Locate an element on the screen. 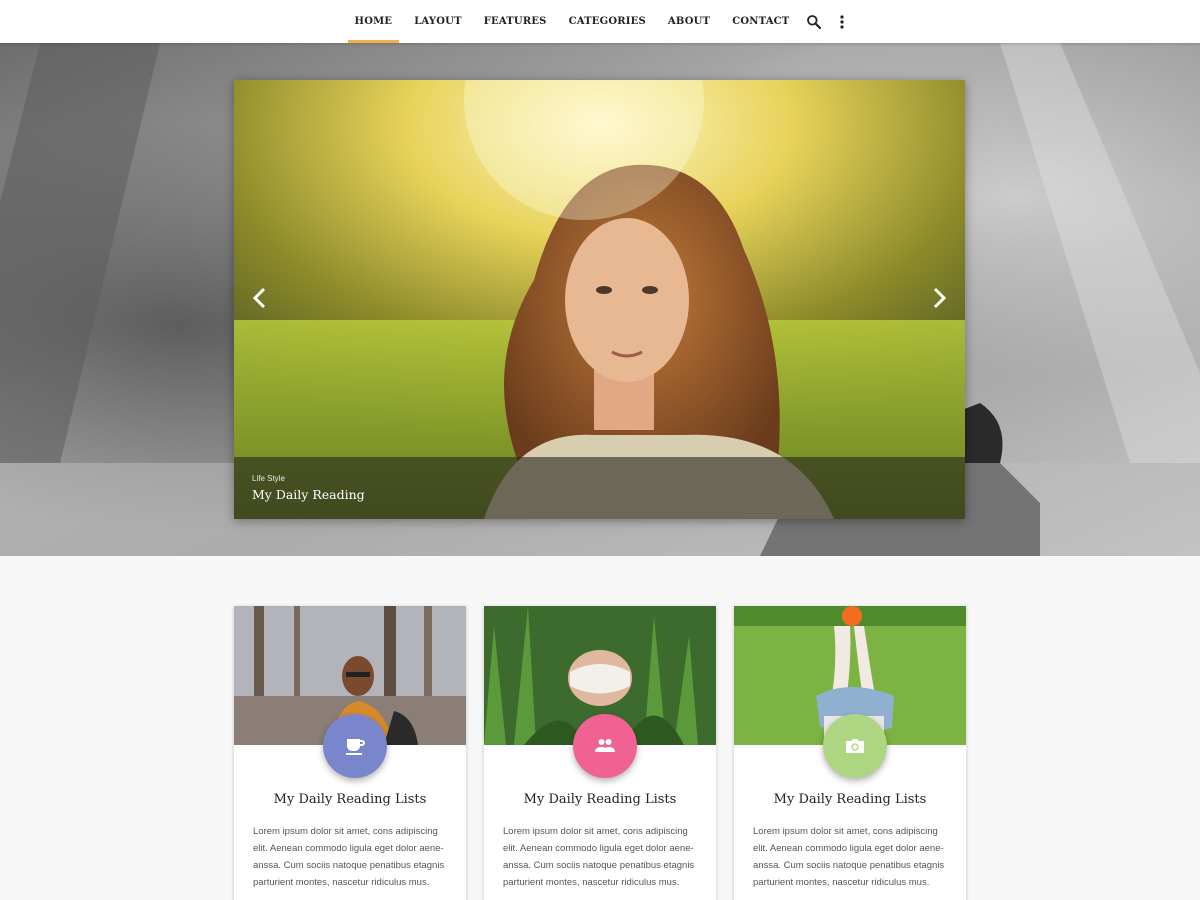  nav-features: FEATURES is located at coordinates (515, 21).